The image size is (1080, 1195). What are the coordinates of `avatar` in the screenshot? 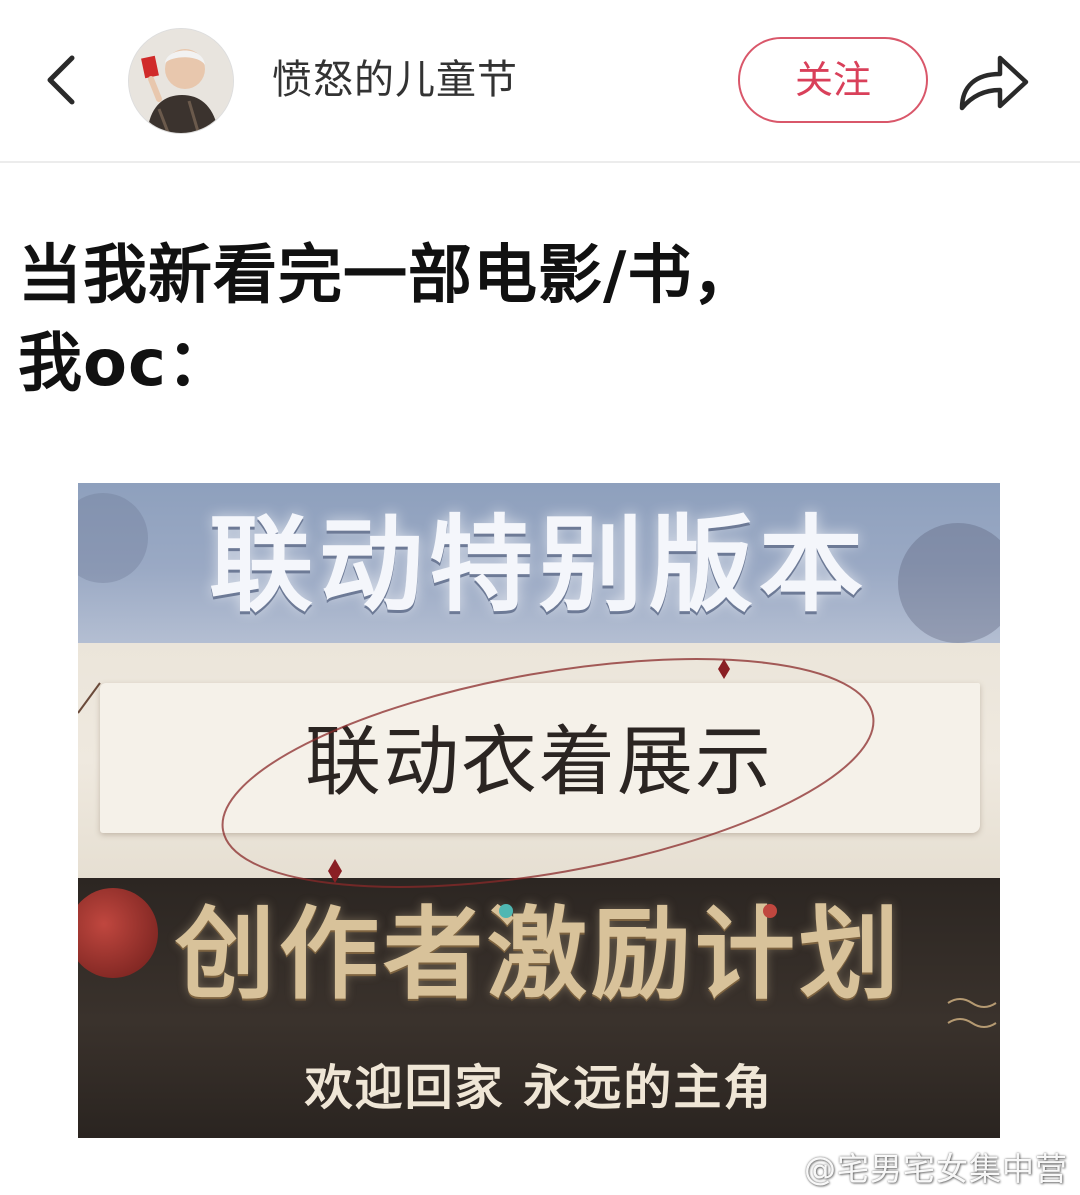 It's located at (181, 81).